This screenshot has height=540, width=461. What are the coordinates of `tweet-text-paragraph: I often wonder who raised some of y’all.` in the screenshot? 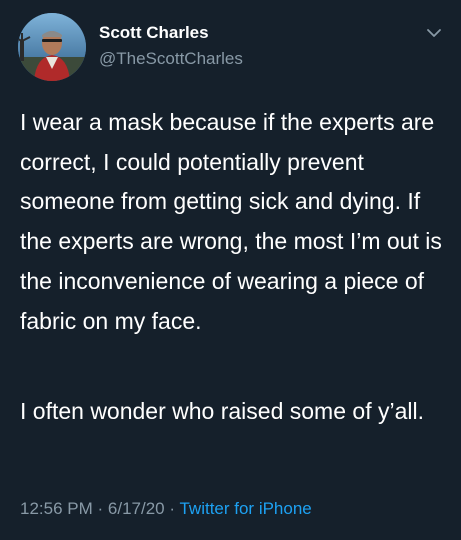 It's located at (222, 411).